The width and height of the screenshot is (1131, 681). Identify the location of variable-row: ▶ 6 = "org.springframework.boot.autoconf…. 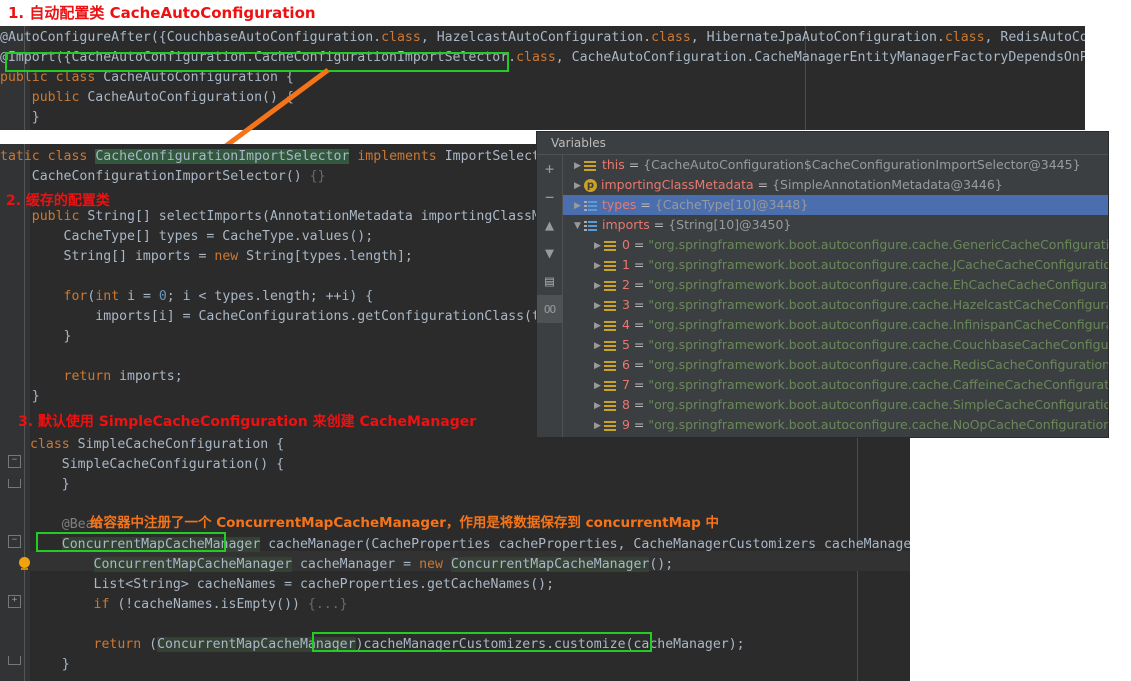
(835, 365).